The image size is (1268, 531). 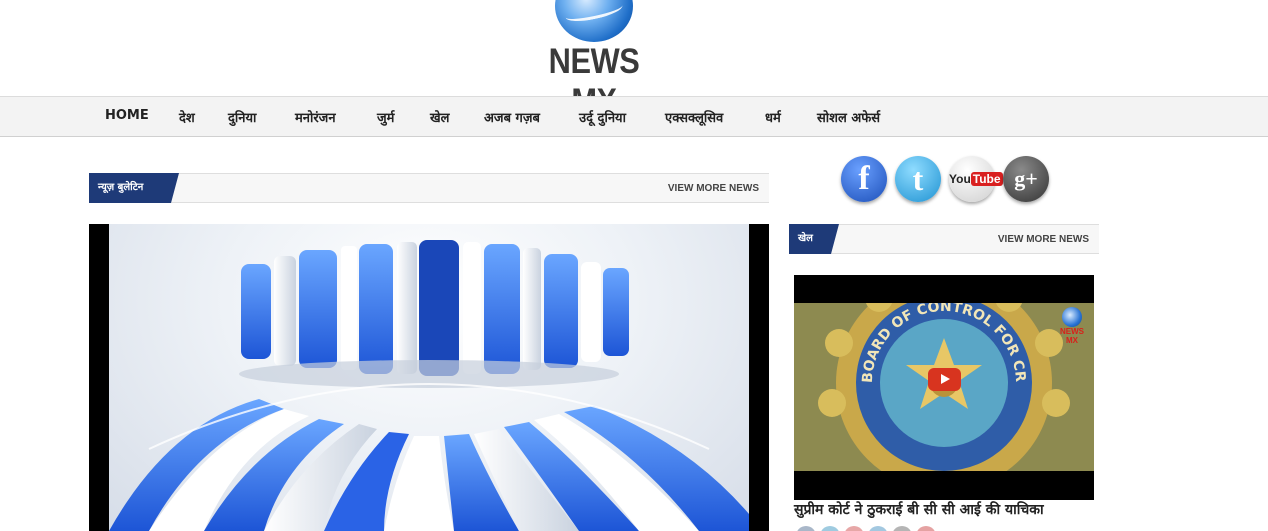 I want to click on nav-item-manoranjan: मनोरंजन, so click(x=315, y=117).